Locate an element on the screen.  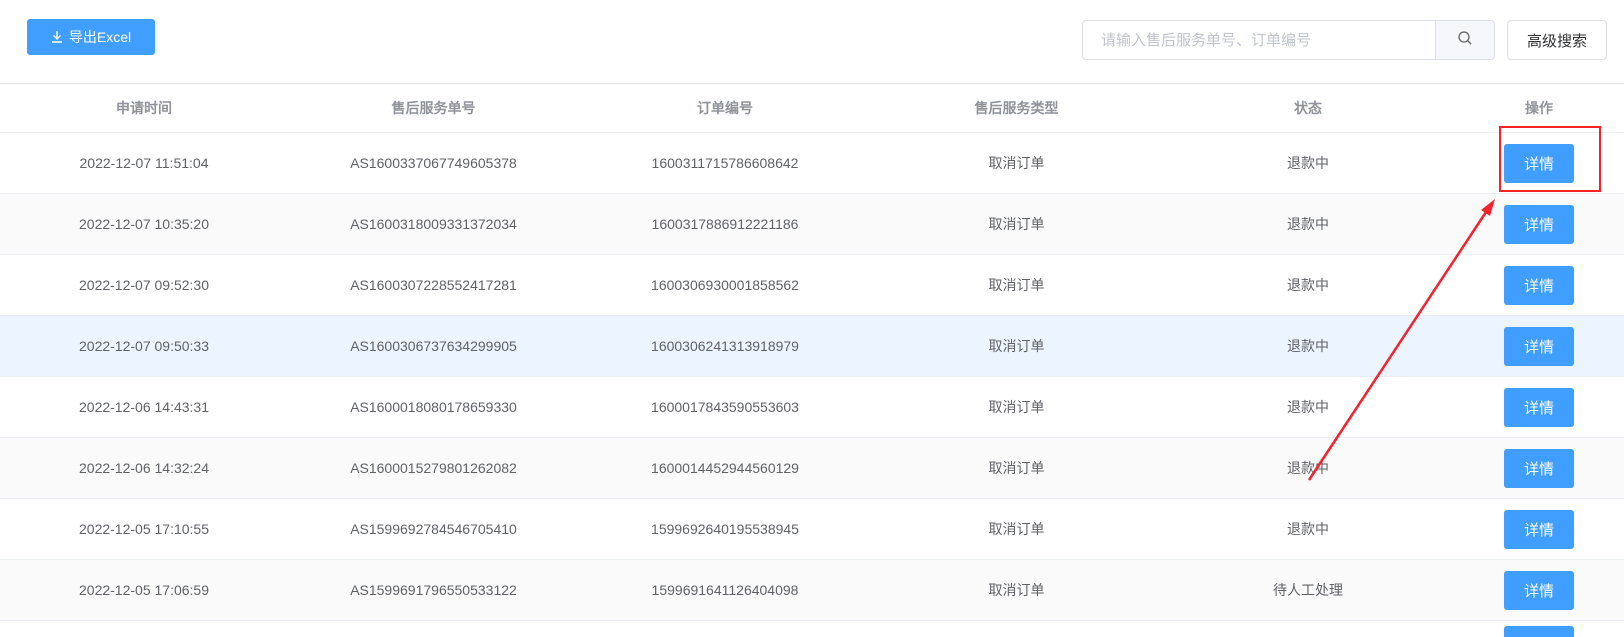
apply-time-cell: 2022-12-06 14:43:31 is located at coordinates (144, 407).